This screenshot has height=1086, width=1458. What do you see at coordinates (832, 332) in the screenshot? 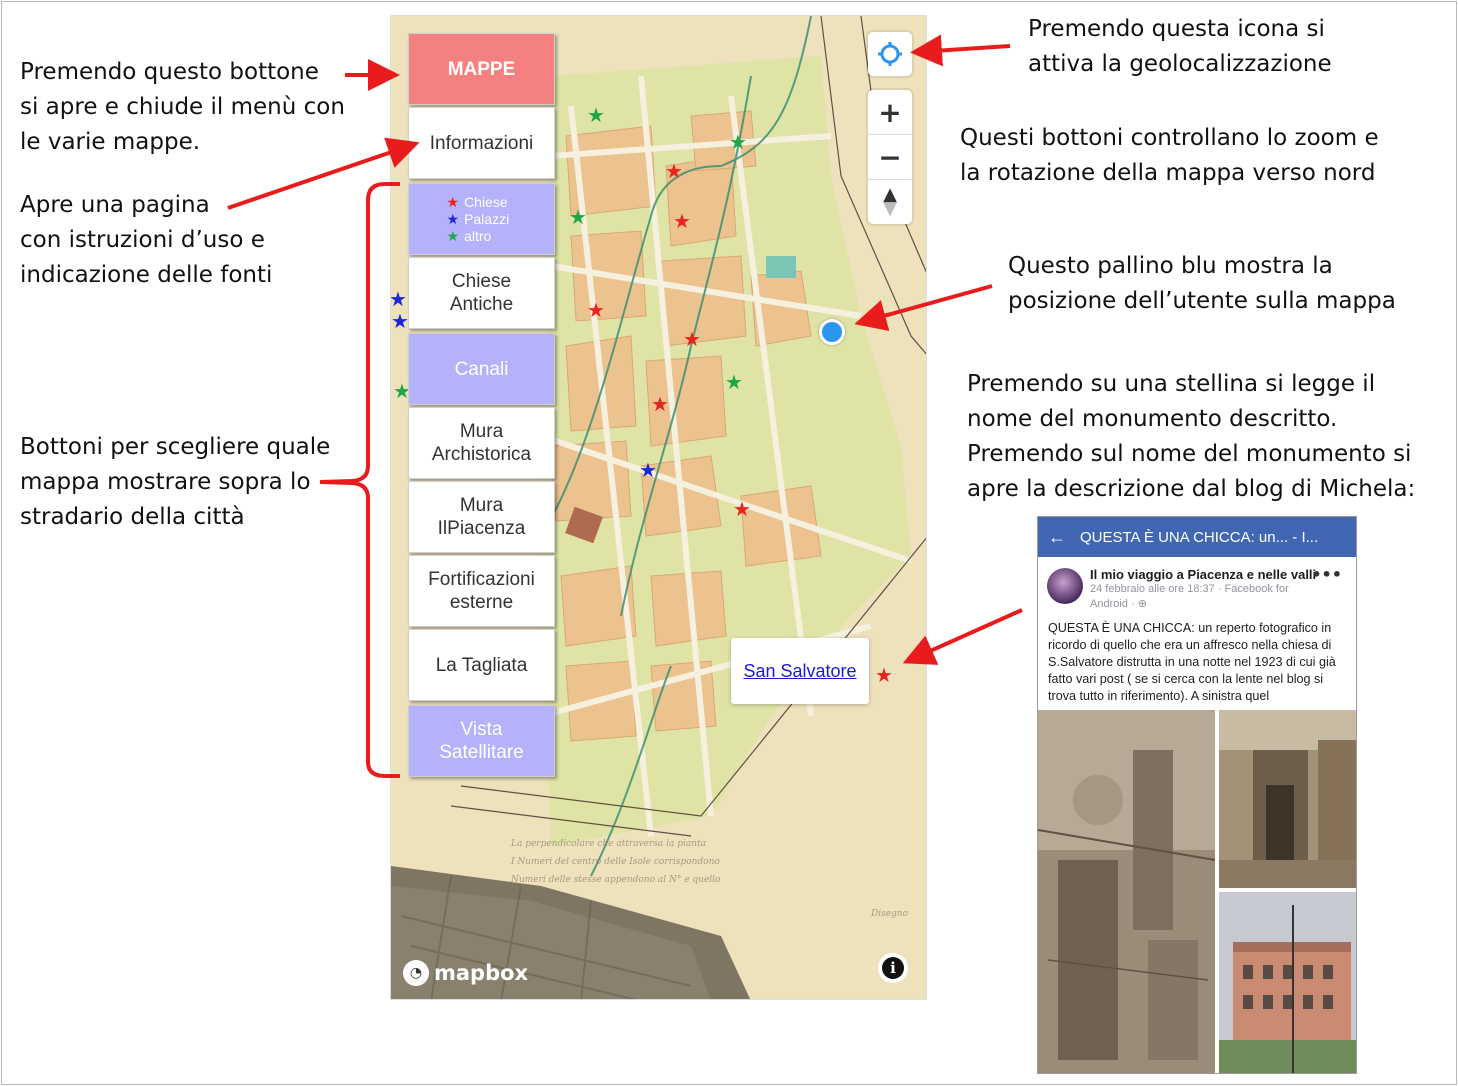
I see `user-location-dot` at bounding box center [832, 332].